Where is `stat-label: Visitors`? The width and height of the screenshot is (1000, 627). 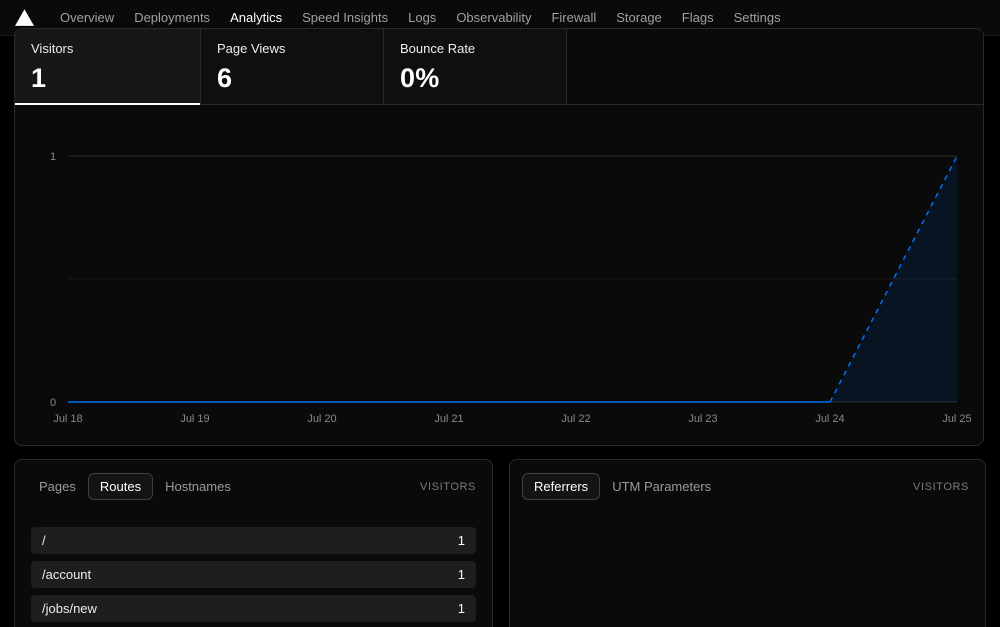
stat-label: Visitors is located at coordinates (52, 48).